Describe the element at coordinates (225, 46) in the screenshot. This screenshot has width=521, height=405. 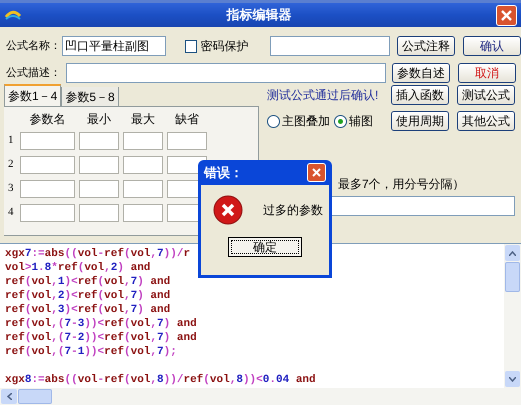
I see `checkbox-label: 密码保护` at that location.